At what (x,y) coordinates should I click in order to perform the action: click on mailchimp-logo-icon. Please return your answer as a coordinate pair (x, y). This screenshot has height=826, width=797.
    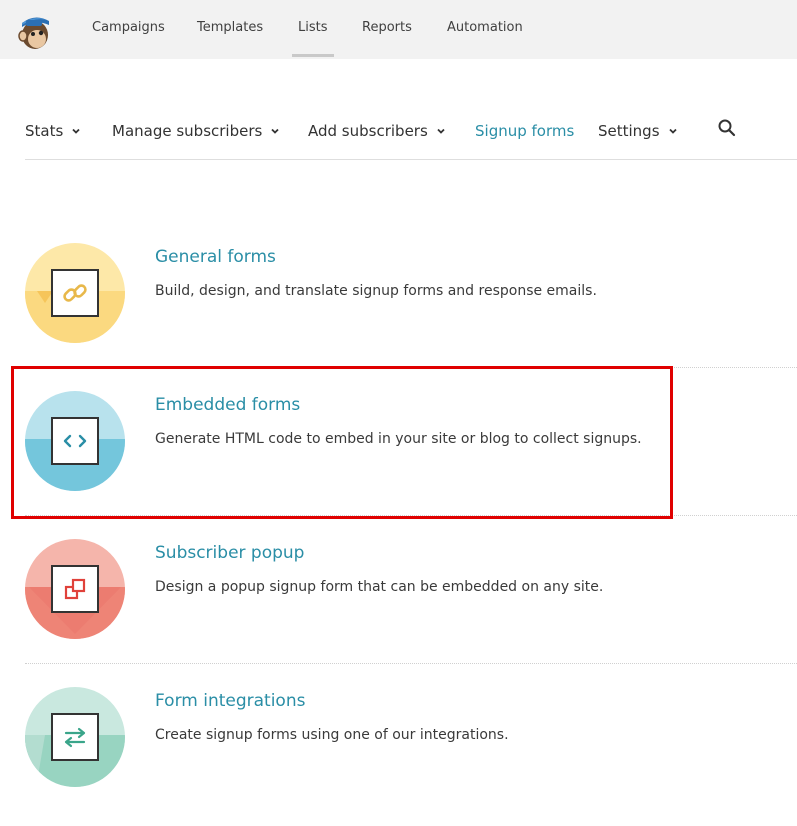
    Looking at the image, I should click on (35, 31).